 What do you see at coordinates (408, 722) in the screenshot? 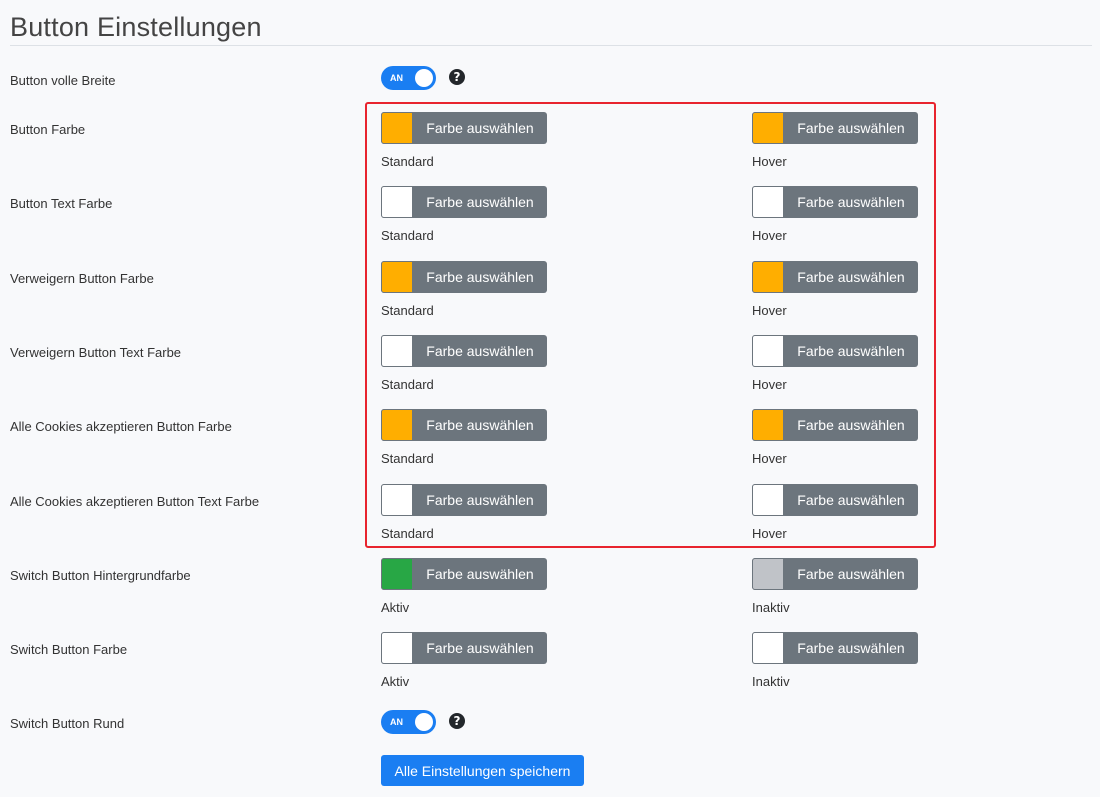
I see `switch-round-toggle: AN` at bounding box center [408, 722].